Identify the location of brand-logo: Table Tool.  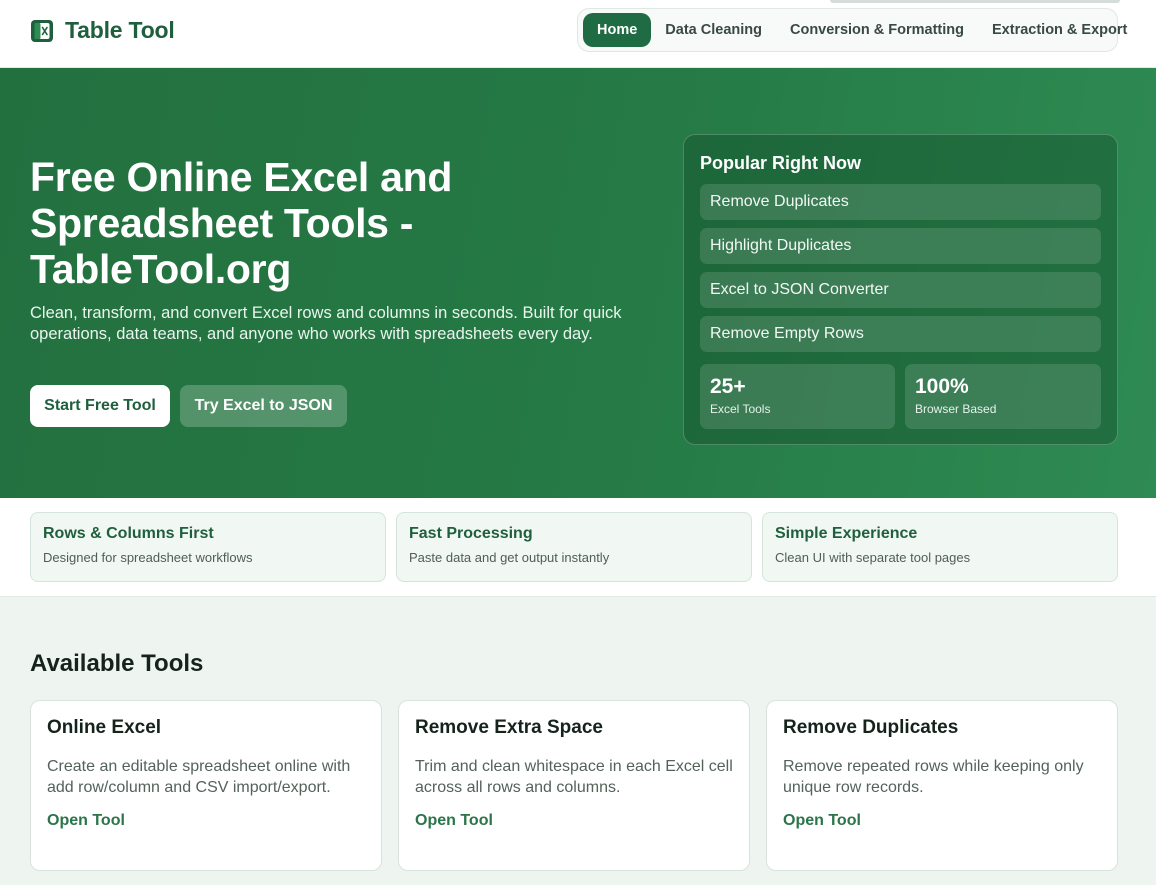
(102, 30).